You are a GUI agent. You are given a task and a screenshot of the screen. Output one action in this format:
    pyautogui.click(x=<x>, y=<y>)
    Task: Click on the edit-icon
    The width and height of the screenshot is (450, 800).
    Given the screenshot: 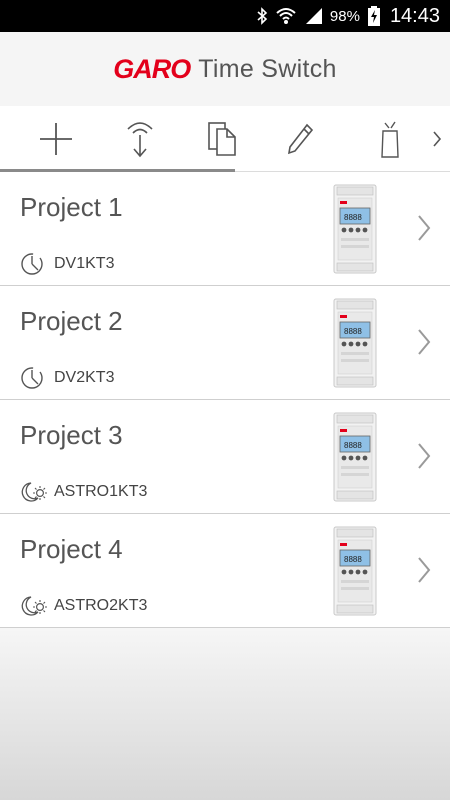 What is the action you would take?
    pyautogui.click(x=300, y=139)
    